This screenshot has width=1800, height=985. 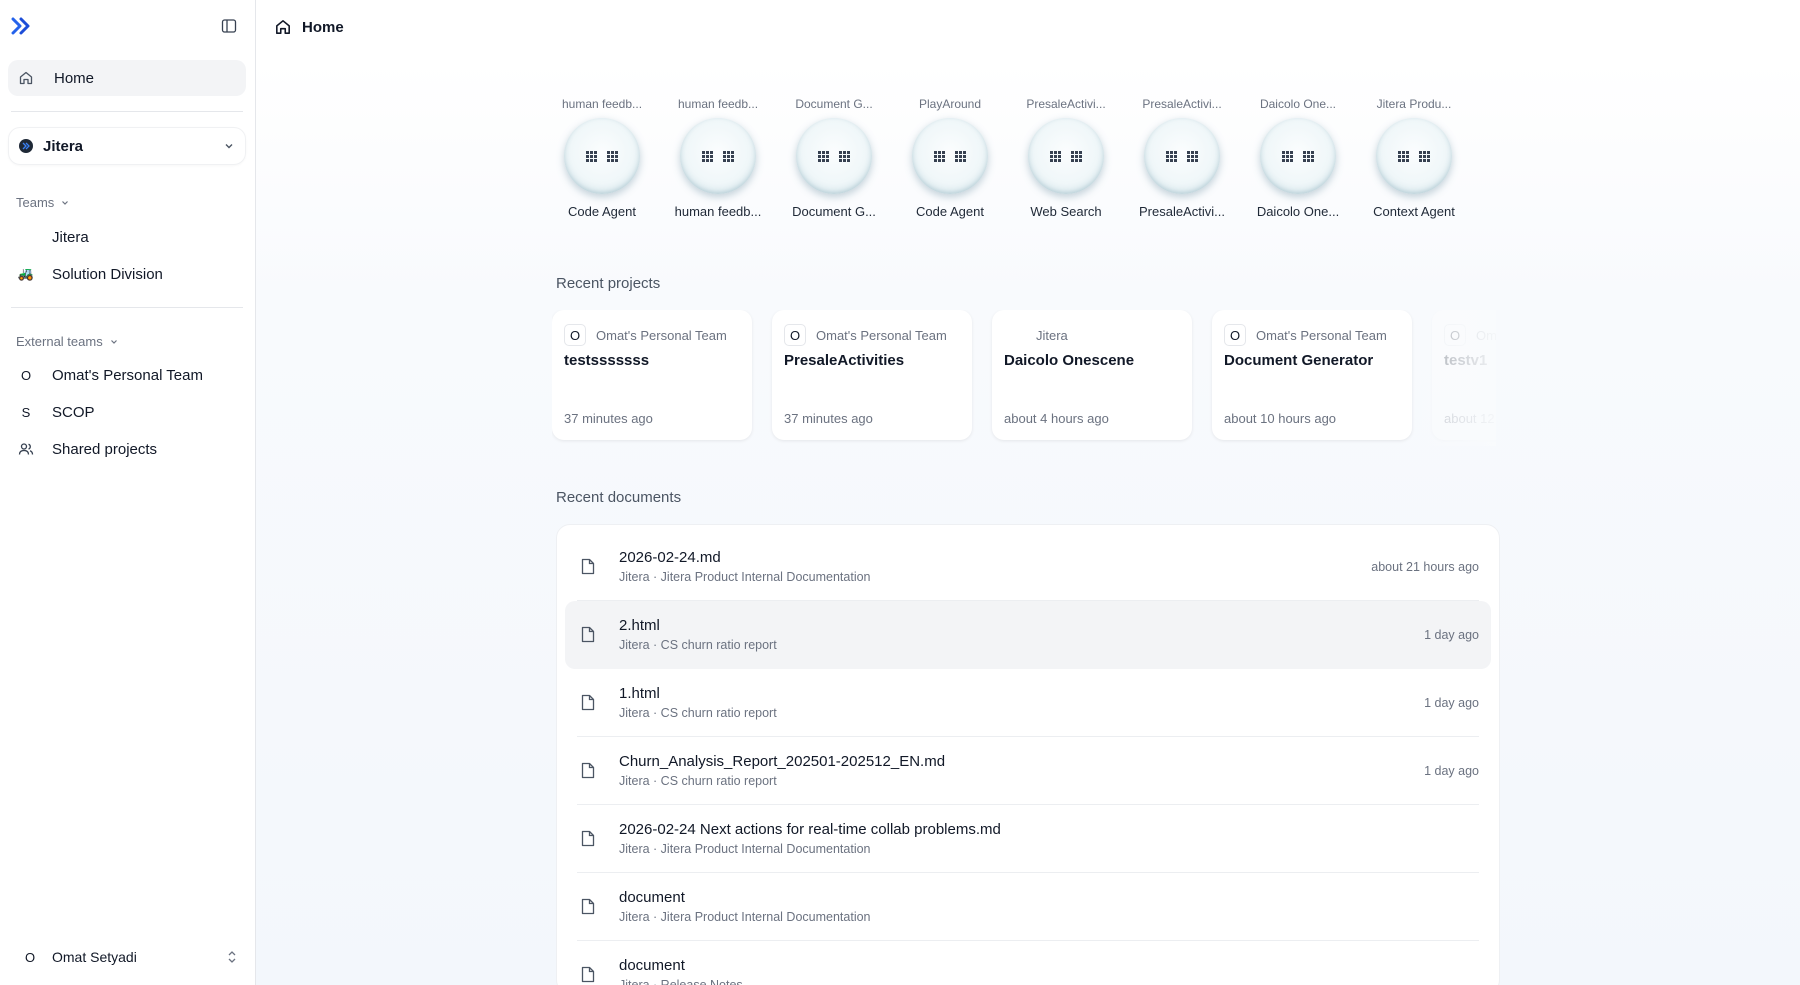 I want to click on project-name: PresaleActivities, so click(x=844, y=360).